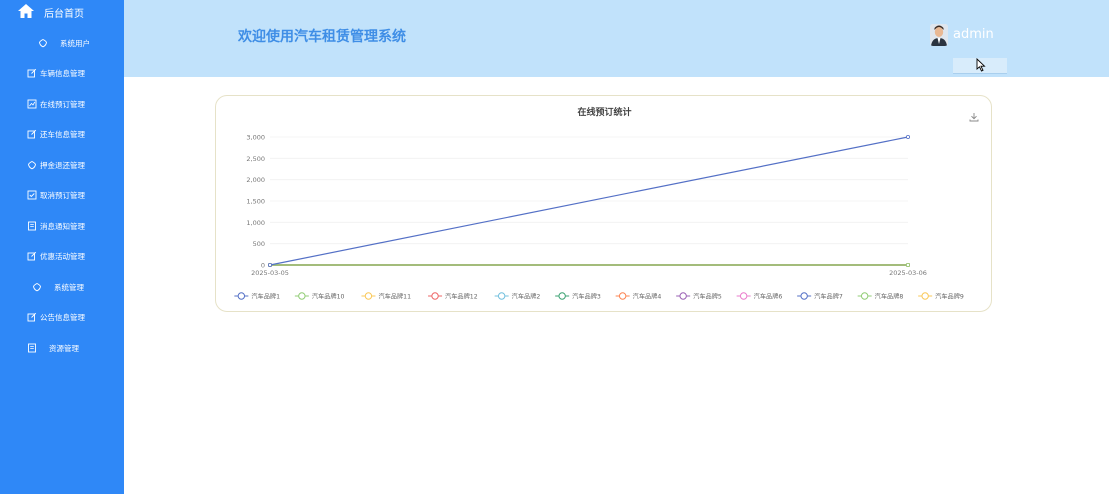 Image resolution: width=1109 pixels, height=494 pixels. I want to click on sidebar-item-2: 车辆信息管理, so click(62, 73).